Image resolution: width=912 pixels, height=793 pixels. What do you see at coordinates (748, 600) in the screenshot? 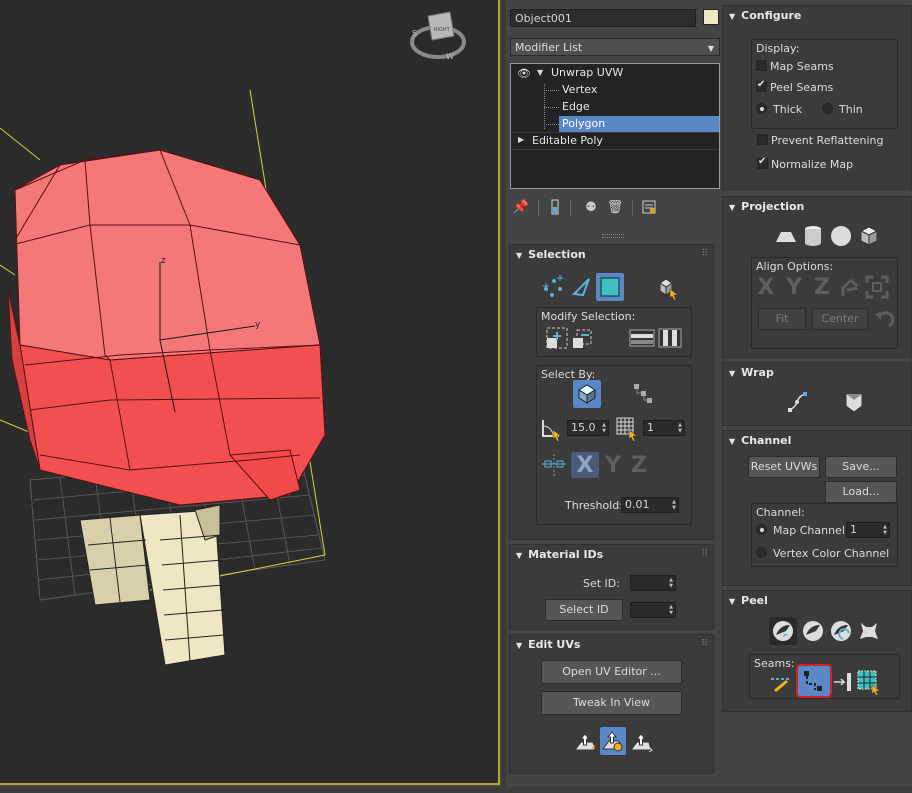
I see `peel-header: ▼ Peel` at bounding box center [748, 600].